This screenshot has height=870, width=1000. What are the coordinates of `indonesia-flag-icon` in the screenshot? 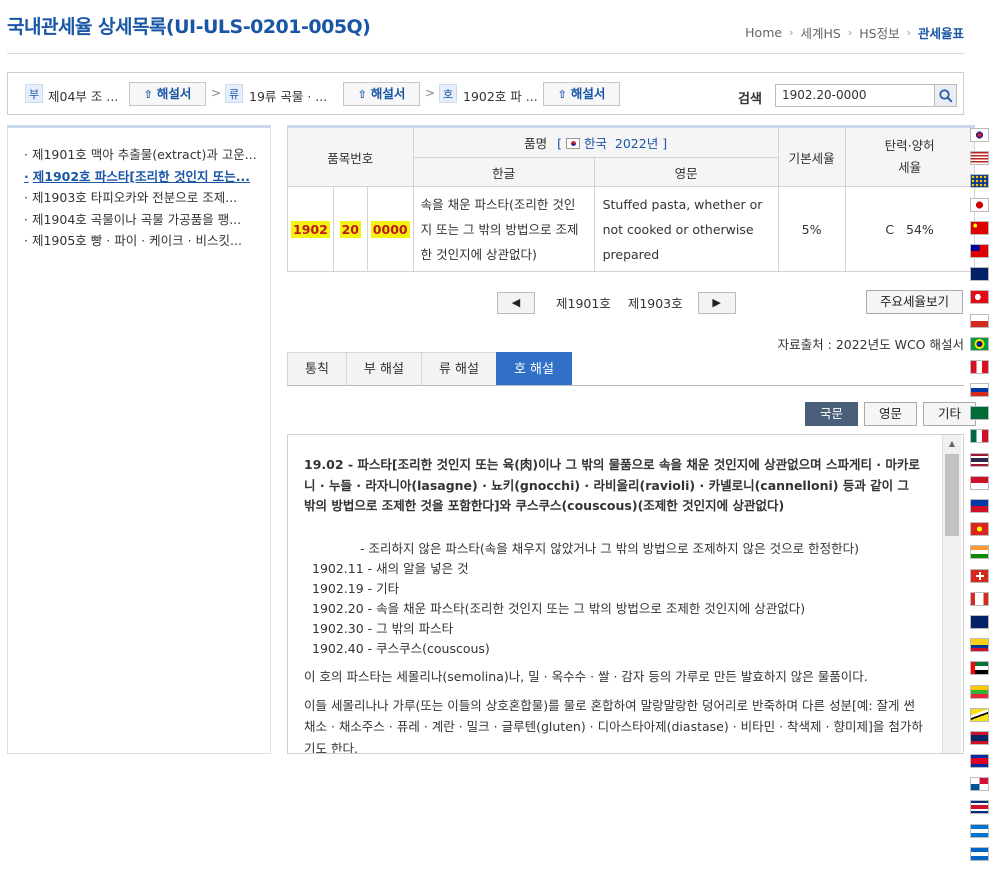 It's located at (979, 482).